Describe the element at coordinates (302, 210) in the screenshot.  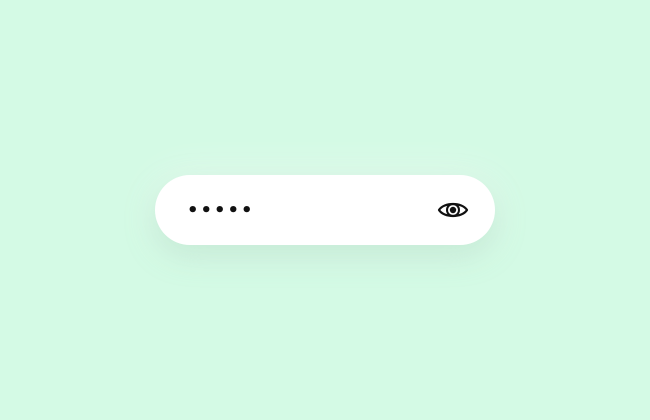
I see `password-input` at that location.